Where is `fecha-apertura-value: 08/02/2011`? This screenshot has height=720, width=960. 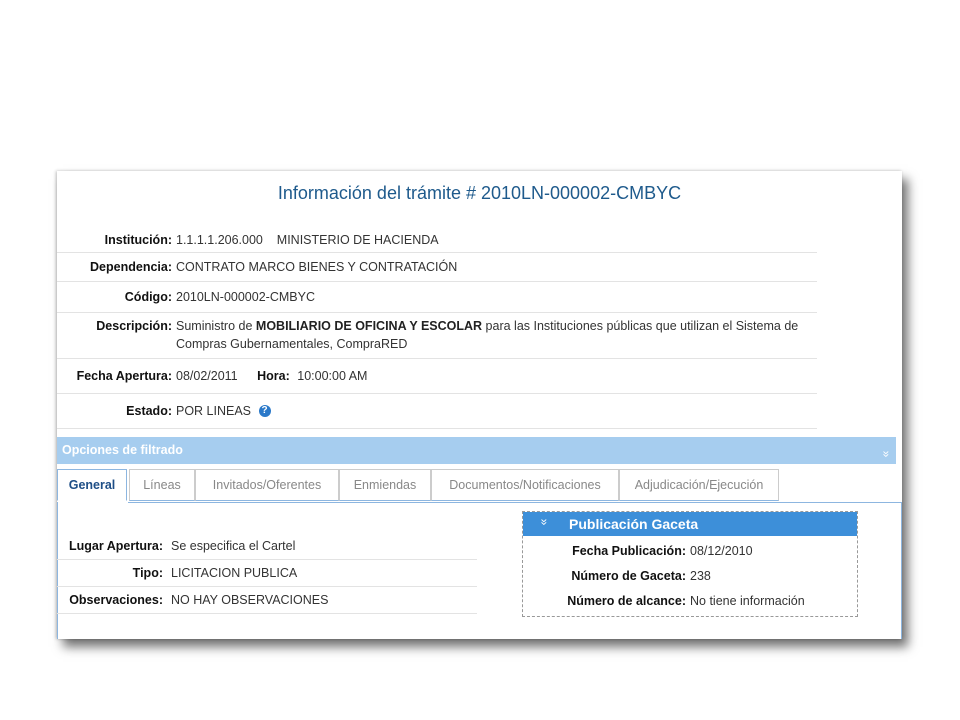 fecha-apertura-value: 08/02/2011 is located at coordinates (207, 376).